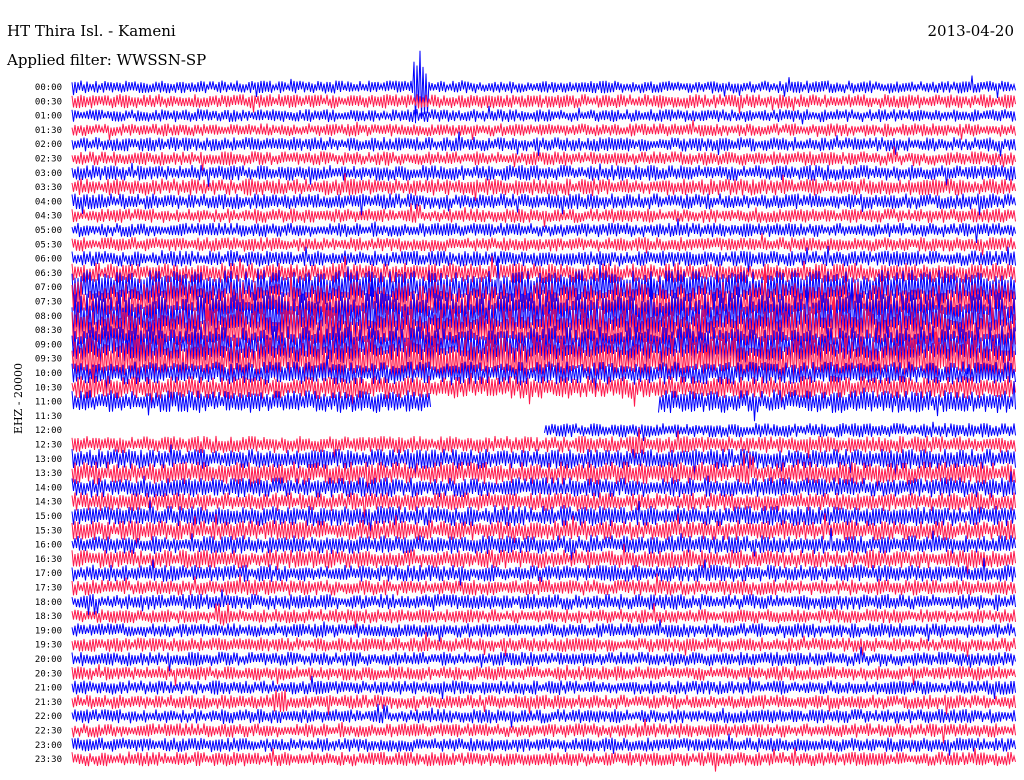 Image resolution: width=1024 pixels, height=780 pixels. I want to click on time-tick-label: 20:00, so click(48, 660).